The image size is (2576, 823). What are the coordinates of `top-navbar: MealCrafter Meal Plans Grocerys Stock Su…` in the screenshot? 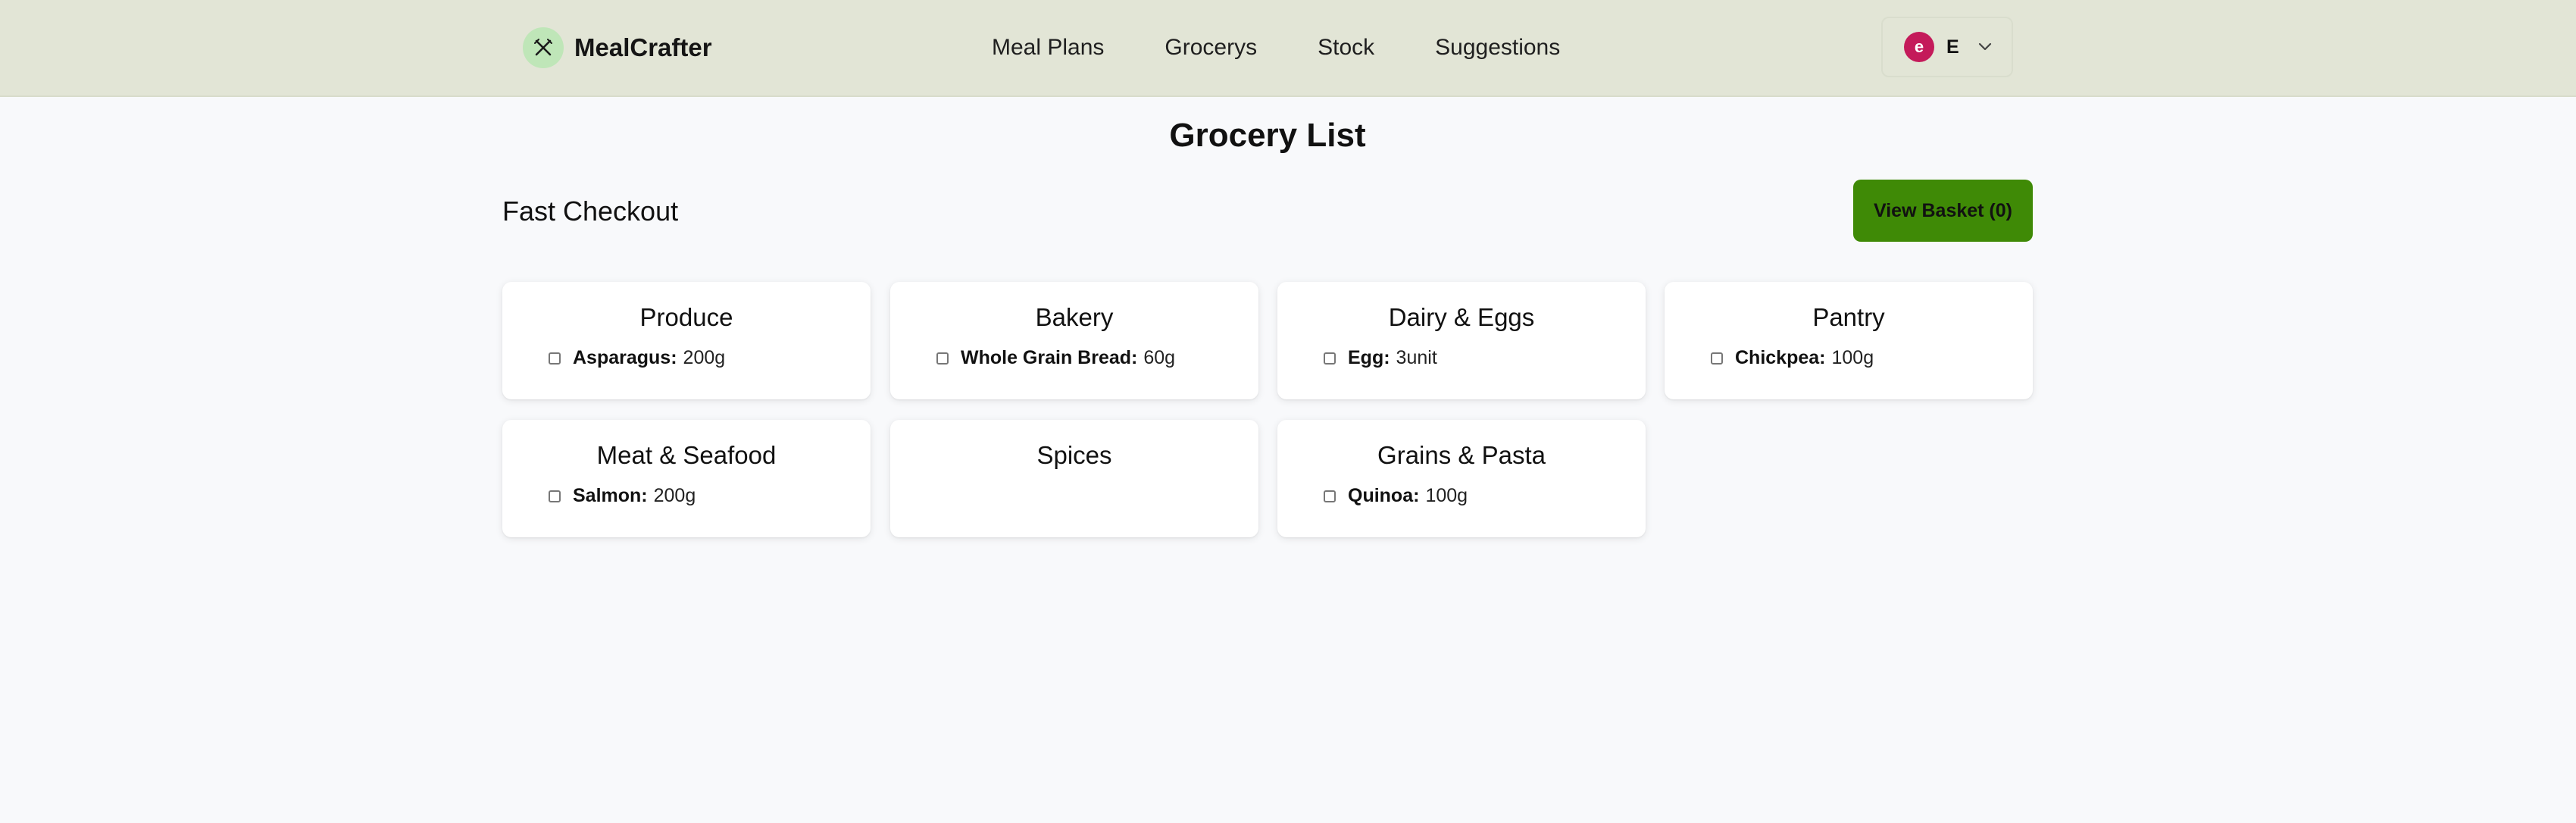 It's located at (1288, 48).